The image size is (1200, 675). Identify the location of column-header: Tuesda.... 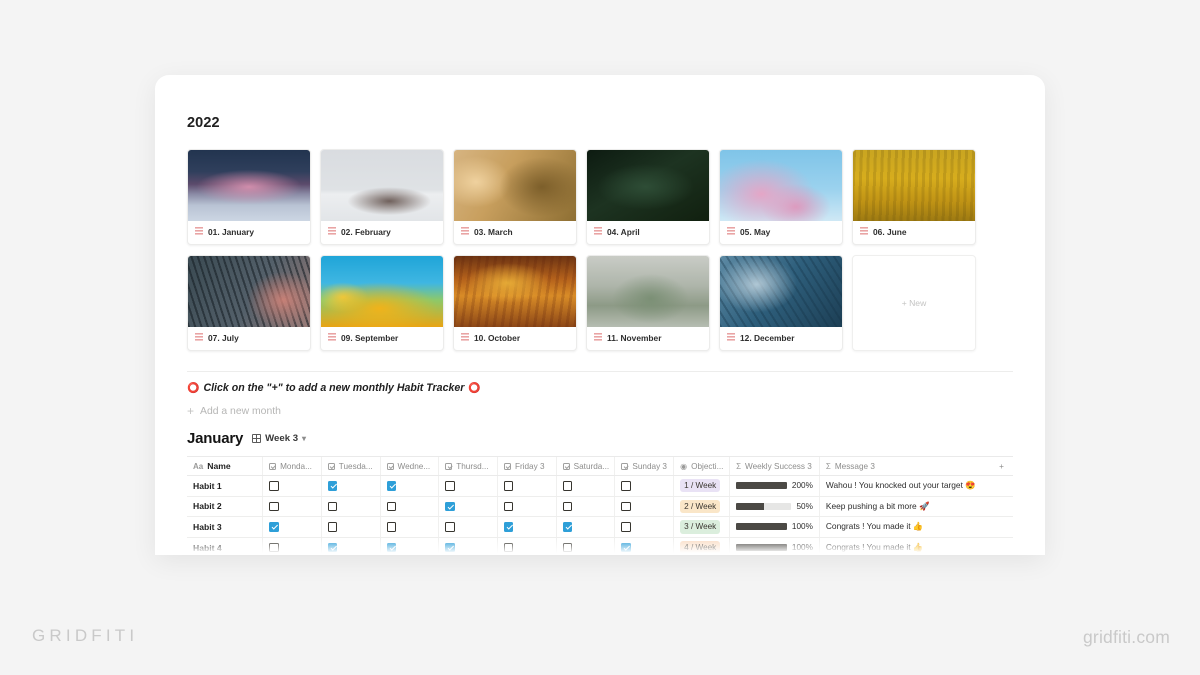
(351, 466).